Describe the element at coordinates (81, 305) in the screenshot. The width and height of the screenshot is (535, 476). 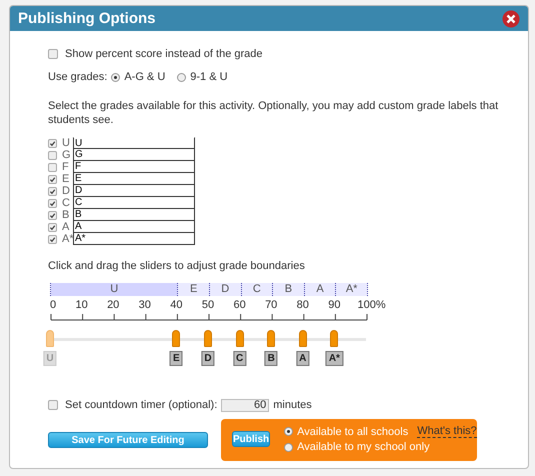
I see `scale-label: 10` at that location.